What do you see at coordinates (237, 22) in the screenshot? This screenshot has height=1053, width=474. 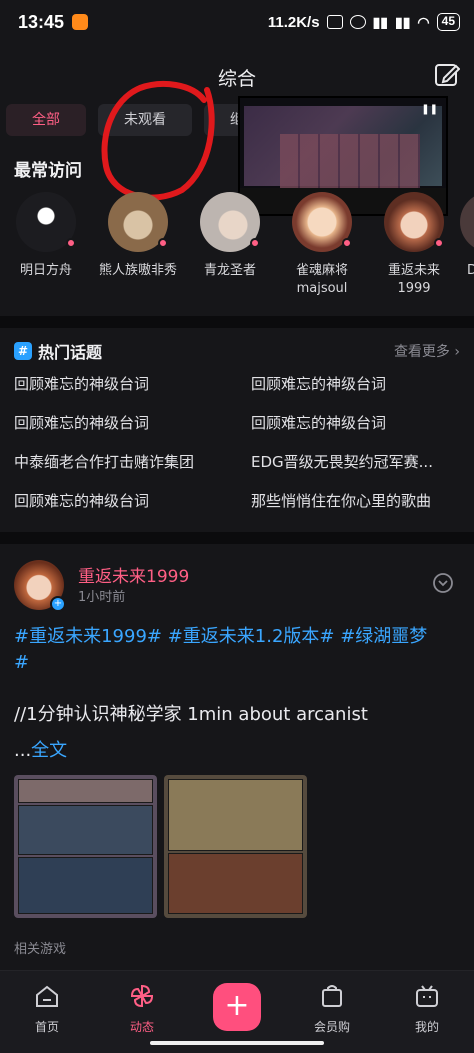 I see `status-bar: 13:45 11.2K/s ▮▮ ▮▮ ◠ 45` at bounding box center [237, 22].